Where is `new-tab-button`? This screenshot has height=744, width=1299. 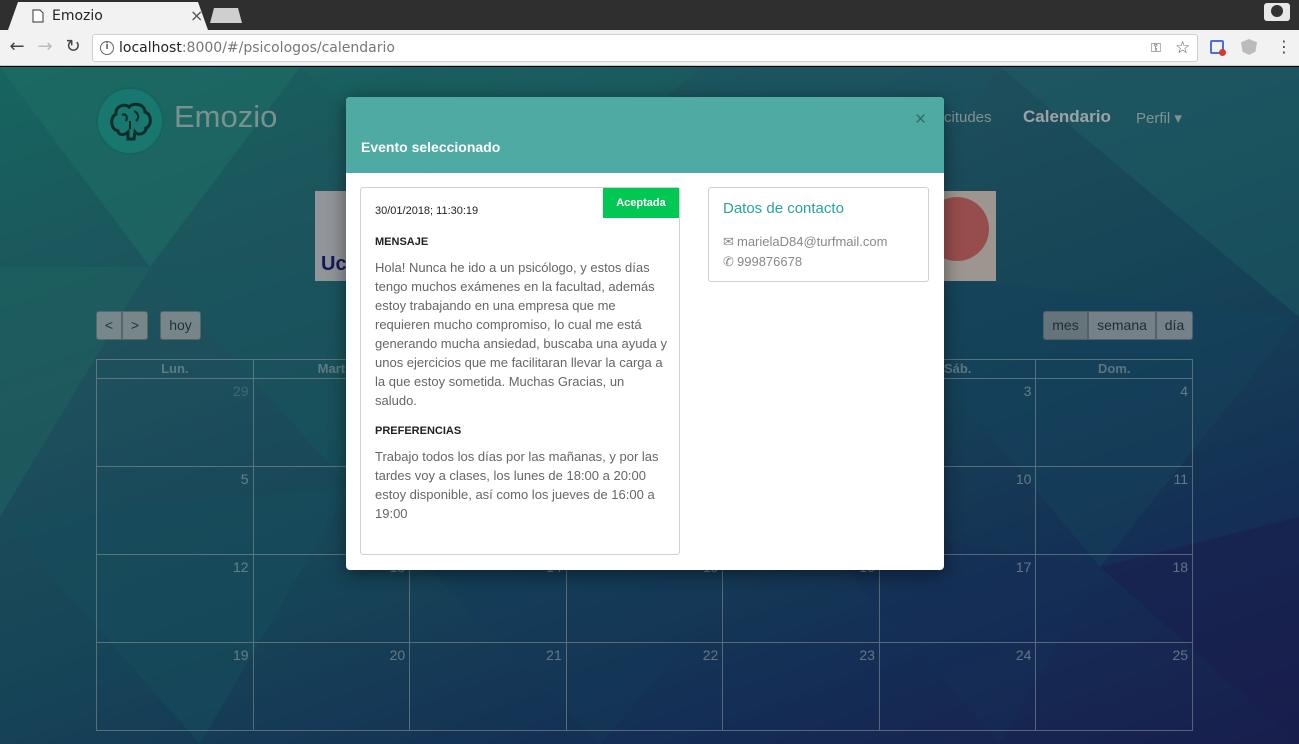 new-tab-button is located at coordinates (226, 15).